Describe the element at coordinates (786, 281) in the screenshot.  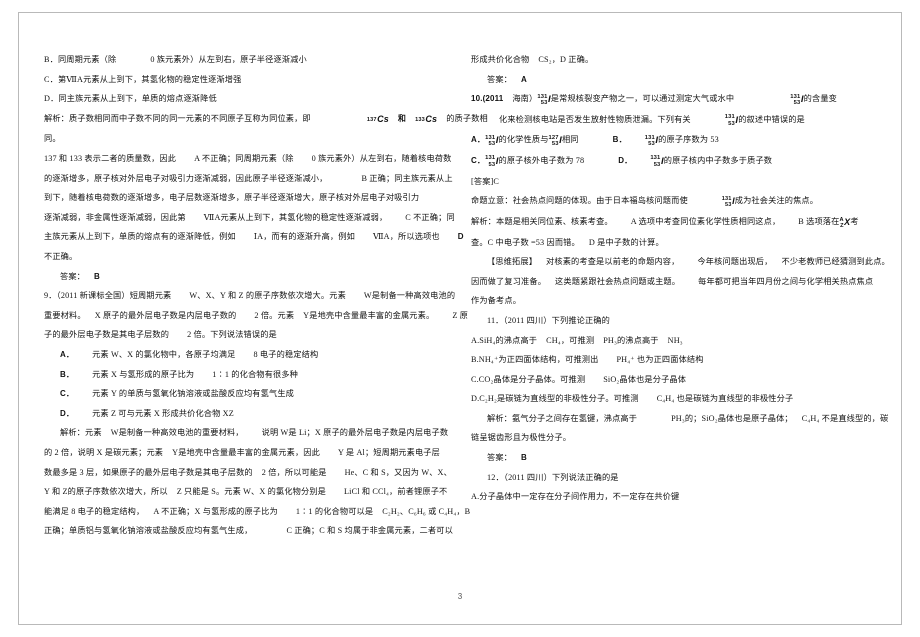
I see `ext-seg3: 每年都可把当年四月份之间与化学相关热点焦点` at that location.